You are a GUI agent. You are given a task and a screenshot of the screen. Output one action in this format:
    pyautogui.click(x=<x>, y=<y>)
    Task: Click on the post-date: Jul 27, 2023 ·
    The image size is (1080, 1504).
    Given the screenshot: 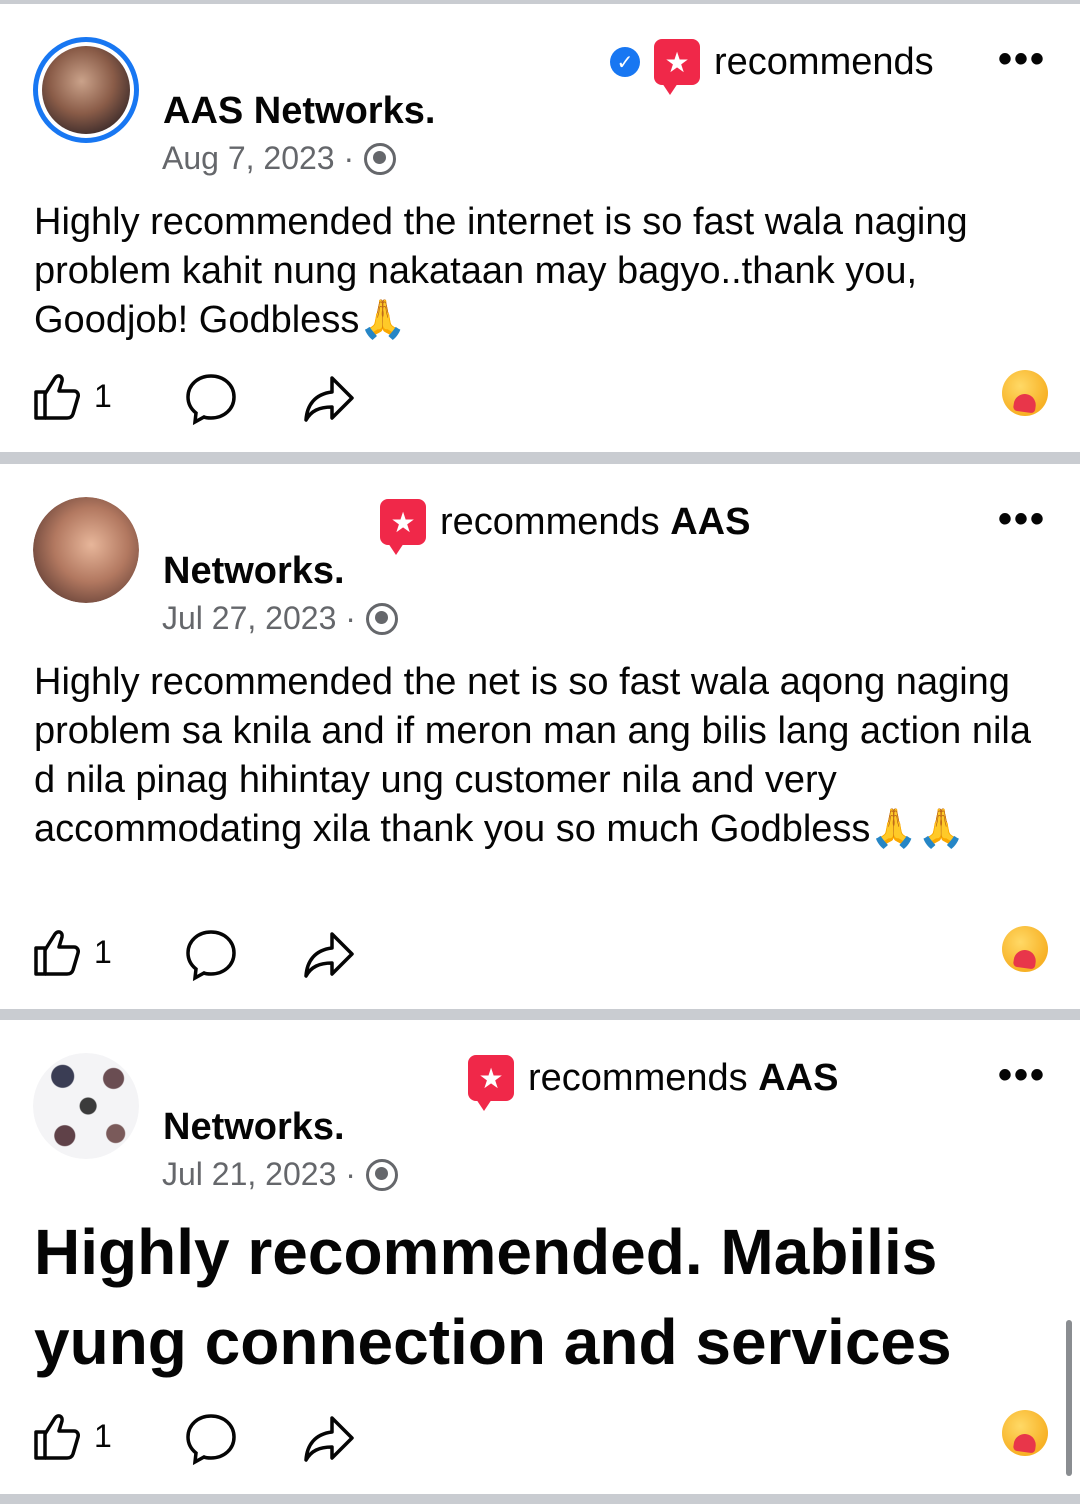 What is the action you would take?
    pyautogui.click(x=280, y=618)
    